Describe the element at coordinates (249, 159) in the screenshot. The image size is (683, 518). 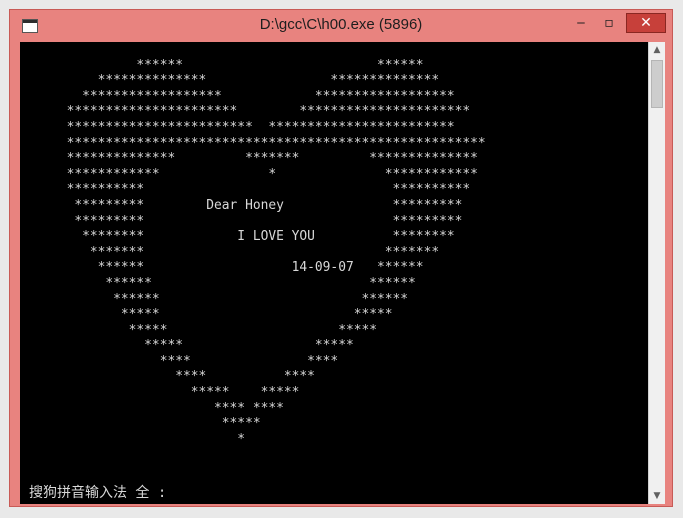
I see `console-line: ************** ******* **************` at that location.